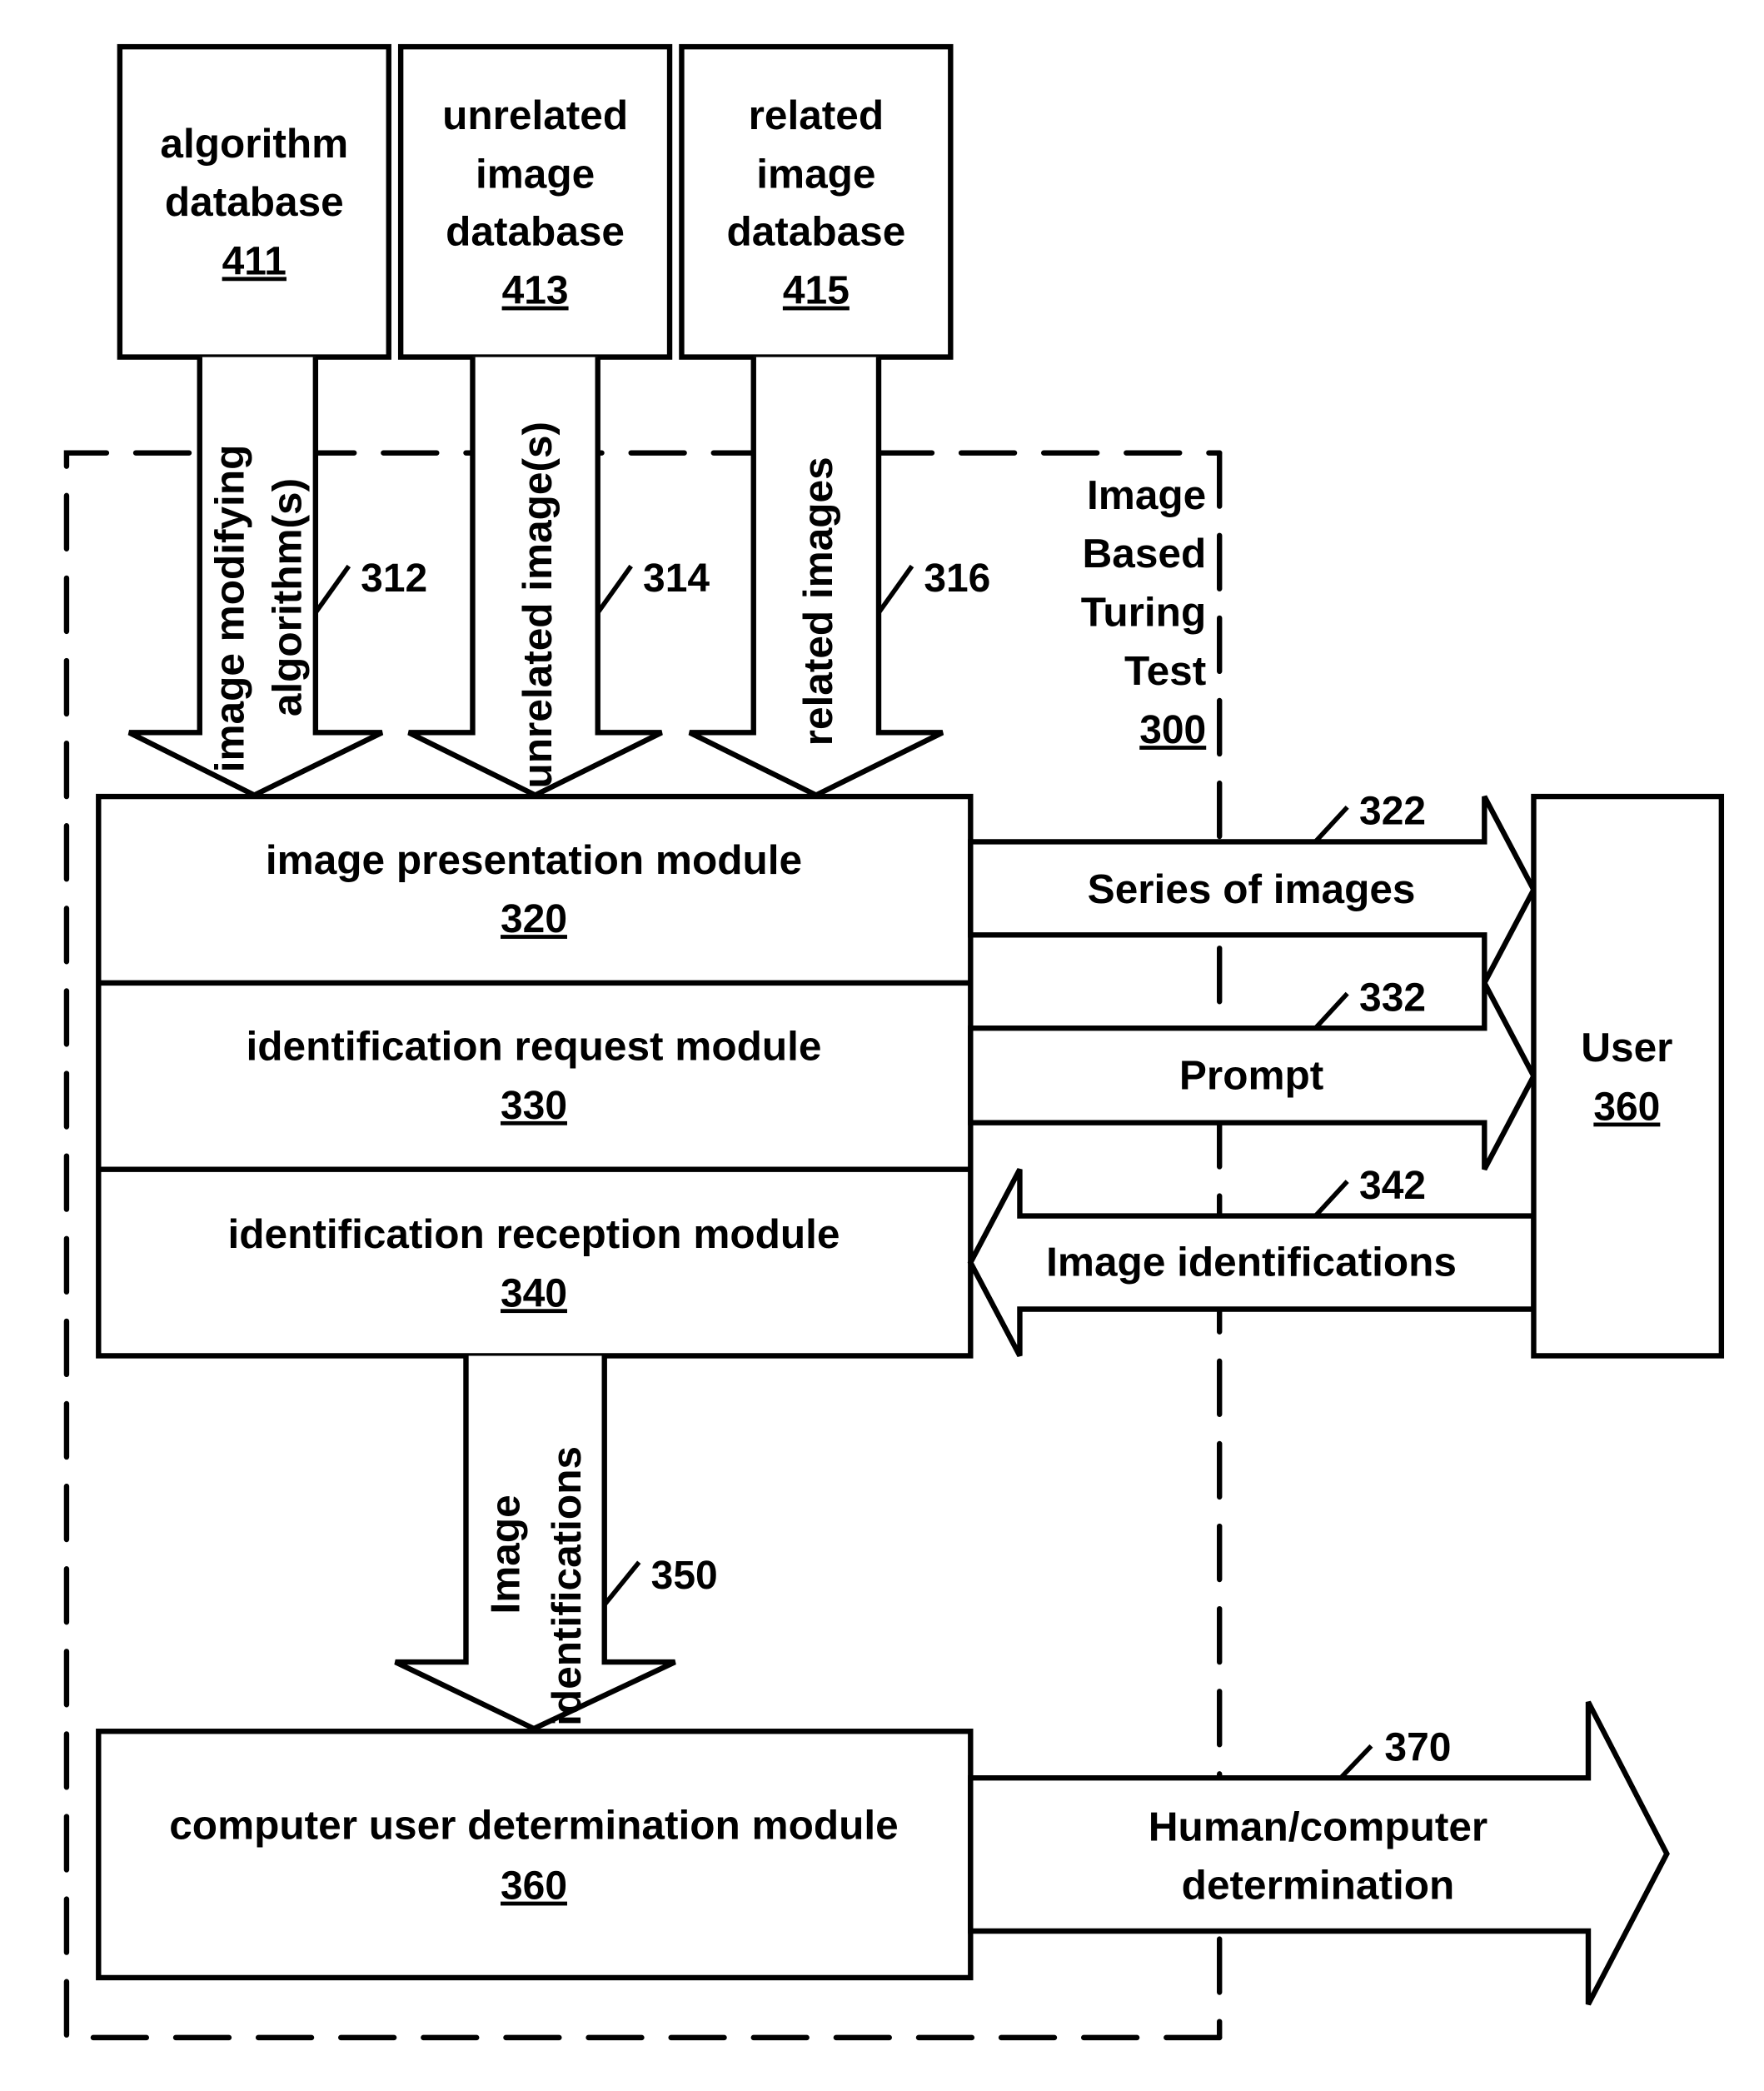 This screenshot has height=2091, width=1764. Describe the element at coordinates (1392, 998) in the screenshot. I see `arrow-ref: 332` at that location.